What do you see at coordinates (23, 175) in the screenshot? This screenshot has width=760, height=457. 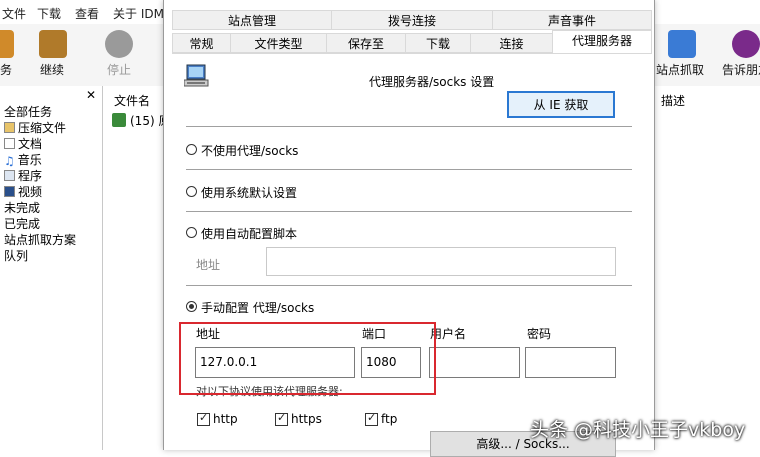 I see `sidebar-item-programs: 程序` at bounding box center [23, 175].